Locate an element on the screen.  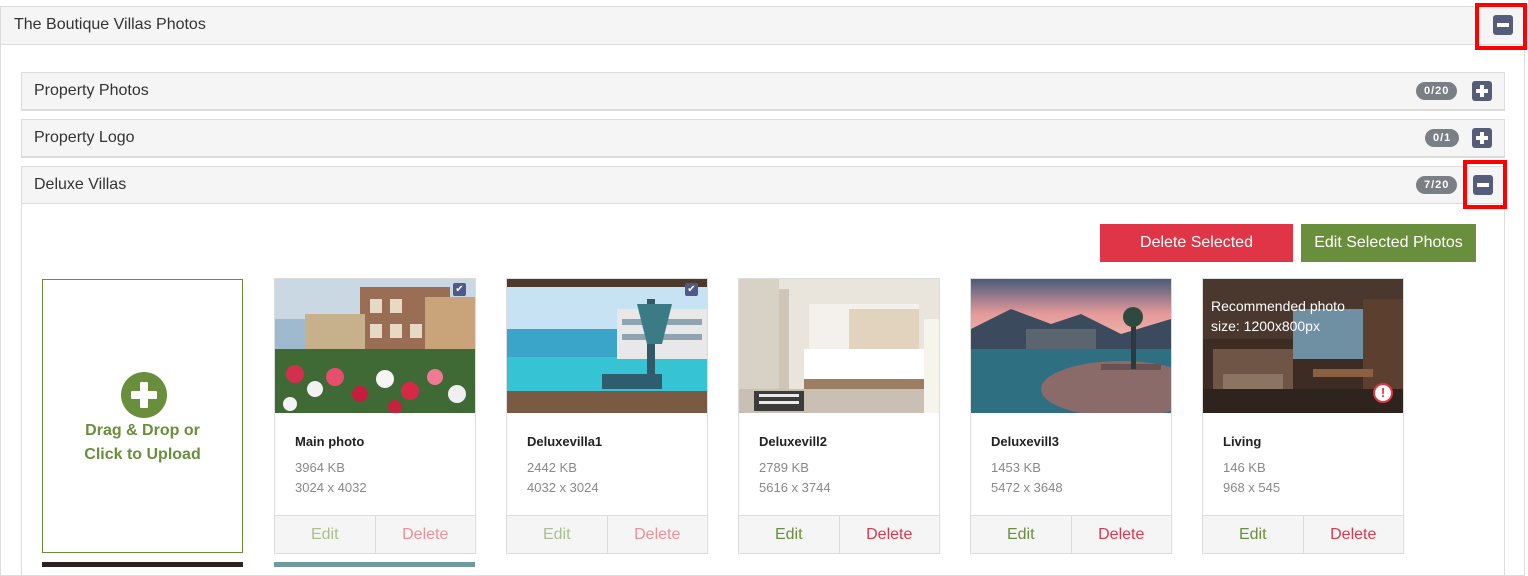
section-title: Property Photos is located at coordinates (91, 90).